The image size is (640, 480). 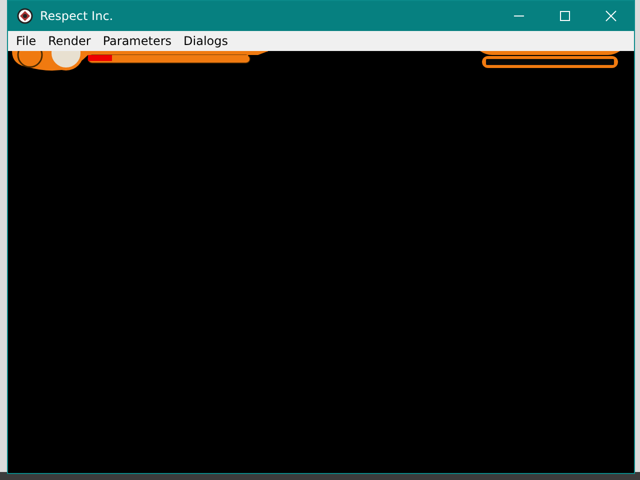 What do you see at coordinates (25, 16) in the screenshot?
I see `app-icon` at bounding box center [25, 16].